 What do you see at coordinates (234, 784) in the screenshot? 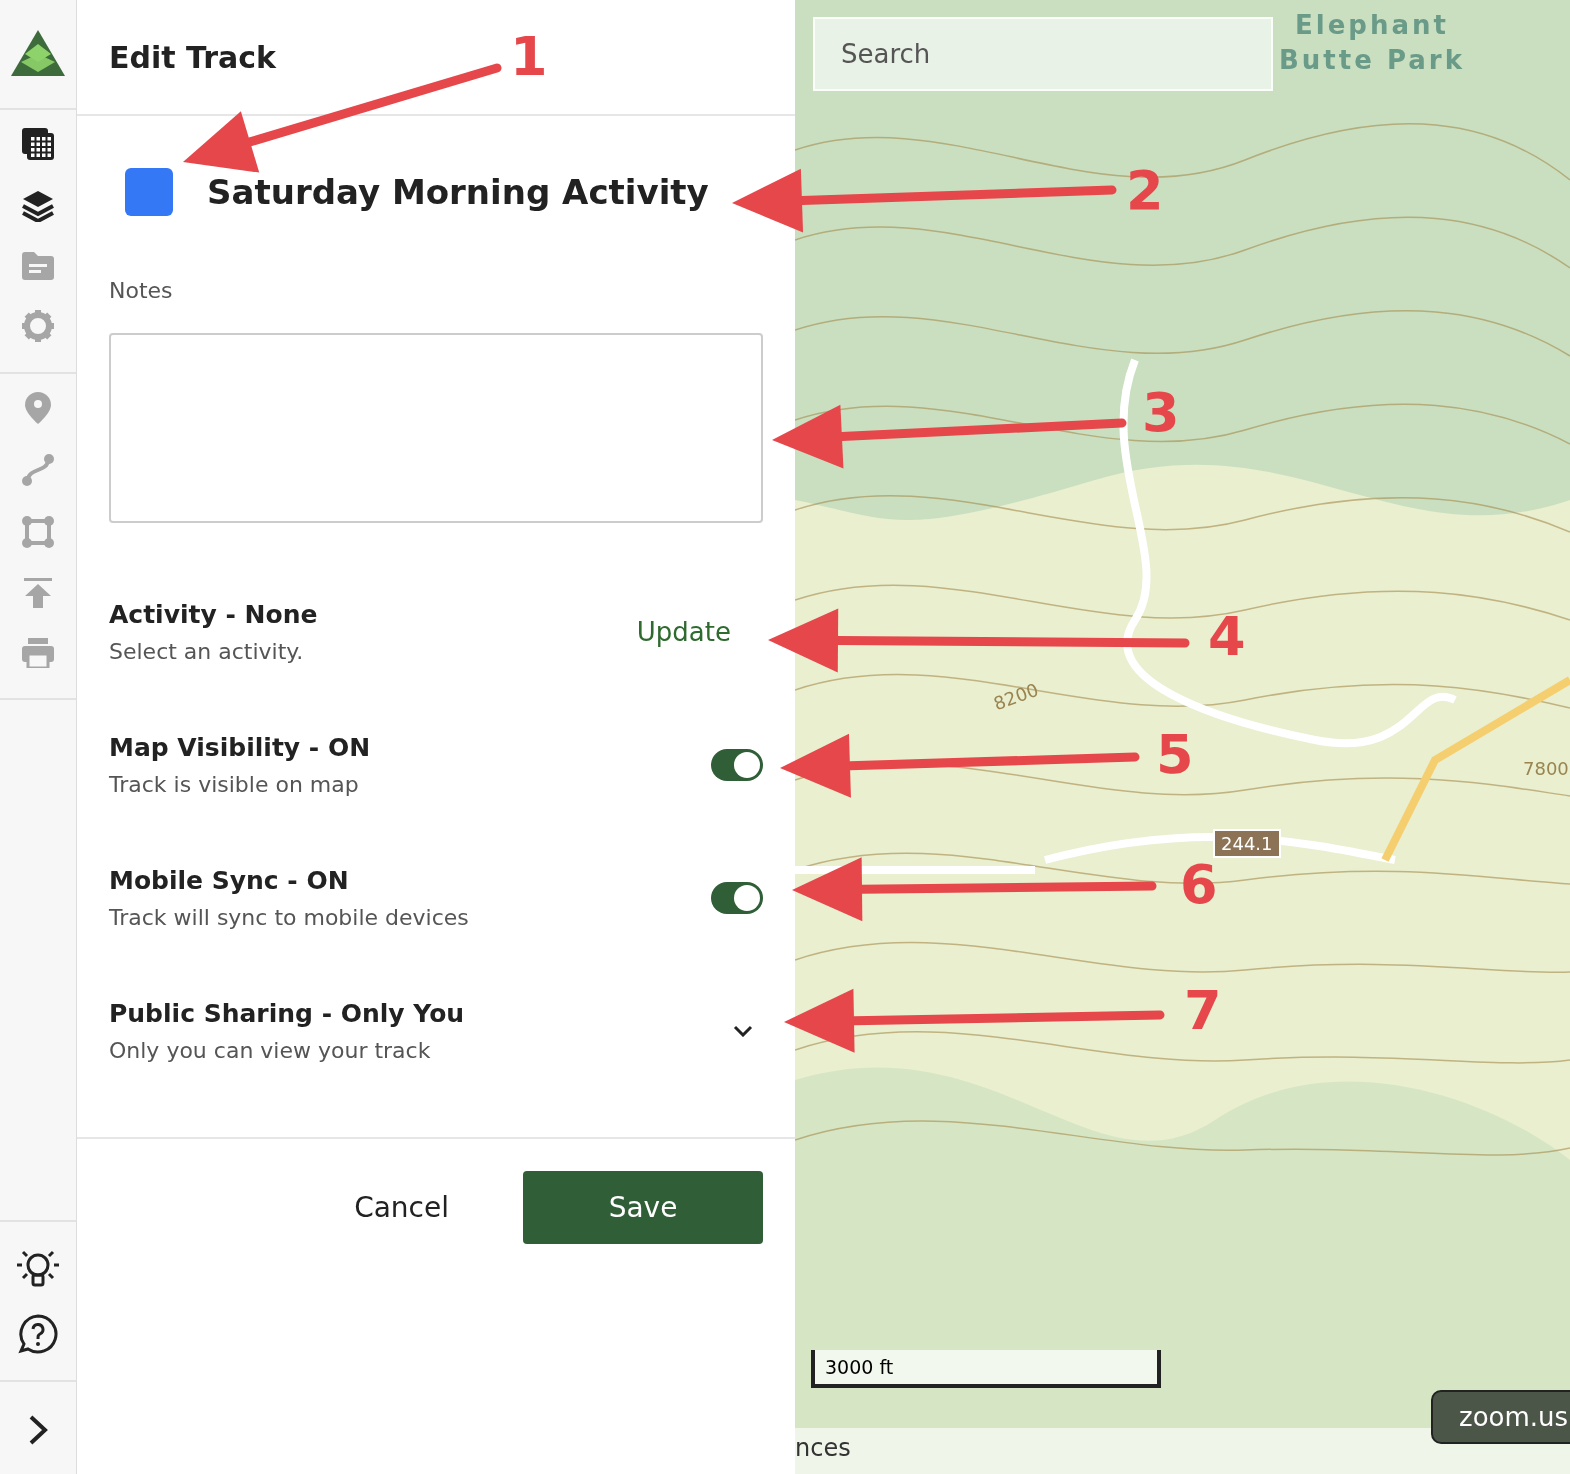
I see `setting-description: Track is visible on map` at bounding box center [234, 784].